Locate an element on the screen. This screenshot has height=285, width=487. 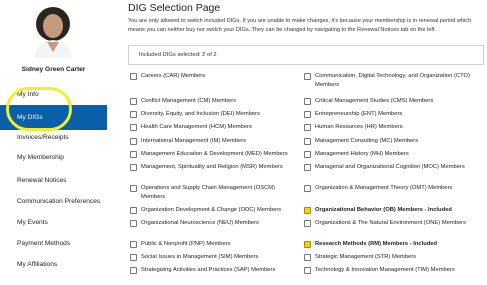
dig-label: Management History (MH) Members is located at coordinates (362, 154).